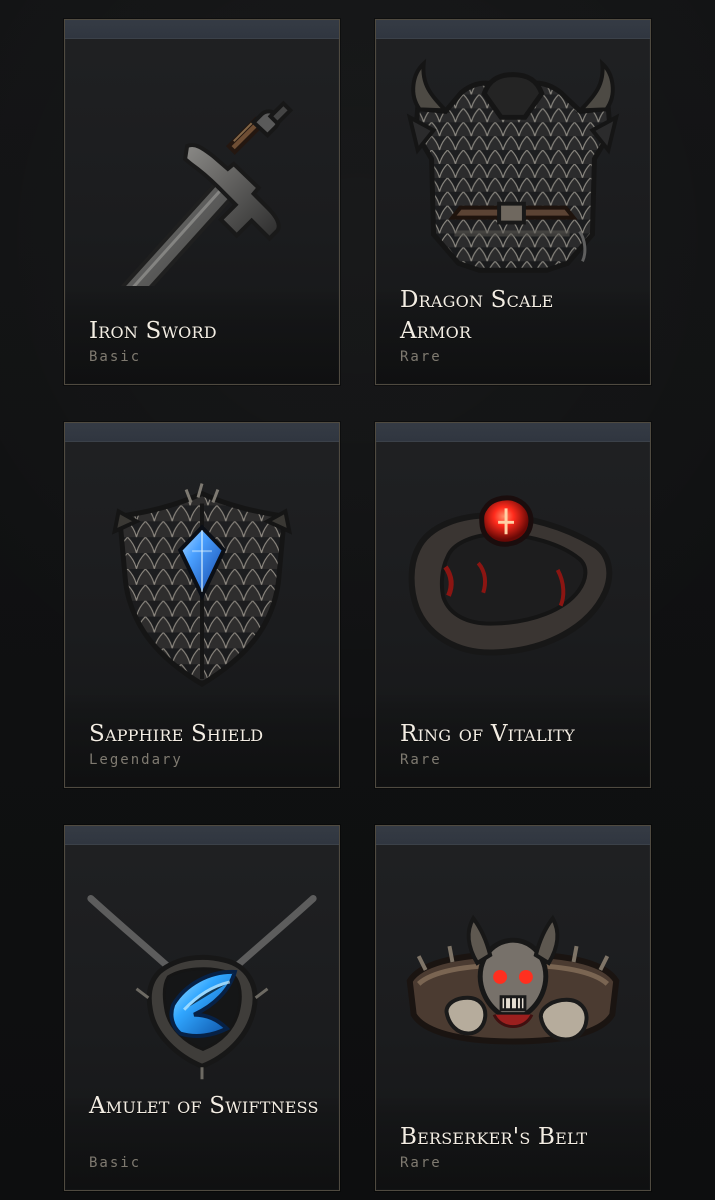  I want to click on item-card-ring-of-vitality: Ring of Vitality Rare, so click(513, 605).